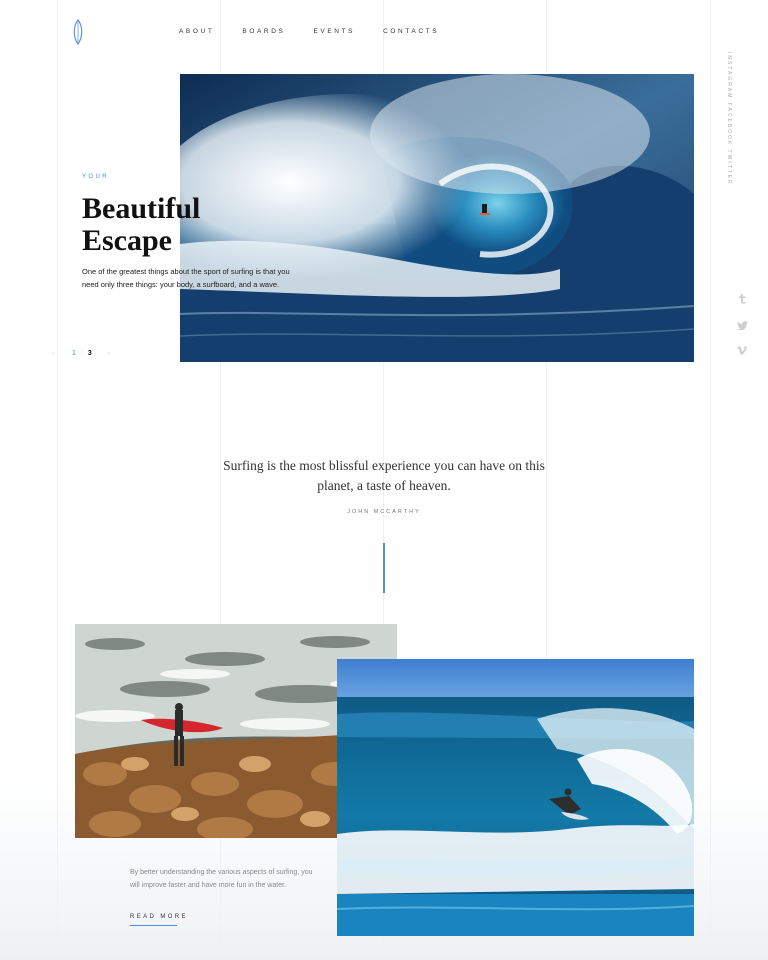  What do you see at coordinates (90, 353) in the screenshot?
I see `slider-total-pages: 3` at bounding box center [90, 353].